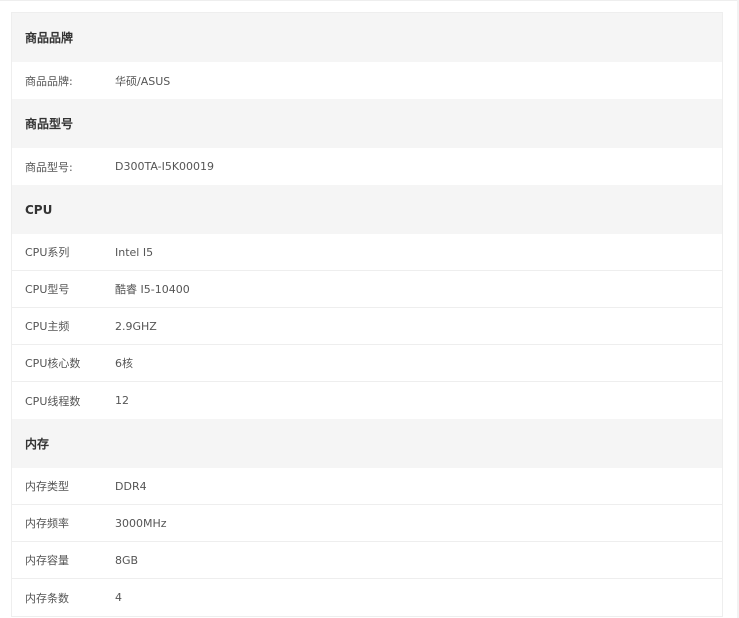  I want to click on spec-value: 华硕/ASUS, so click(143, 81).